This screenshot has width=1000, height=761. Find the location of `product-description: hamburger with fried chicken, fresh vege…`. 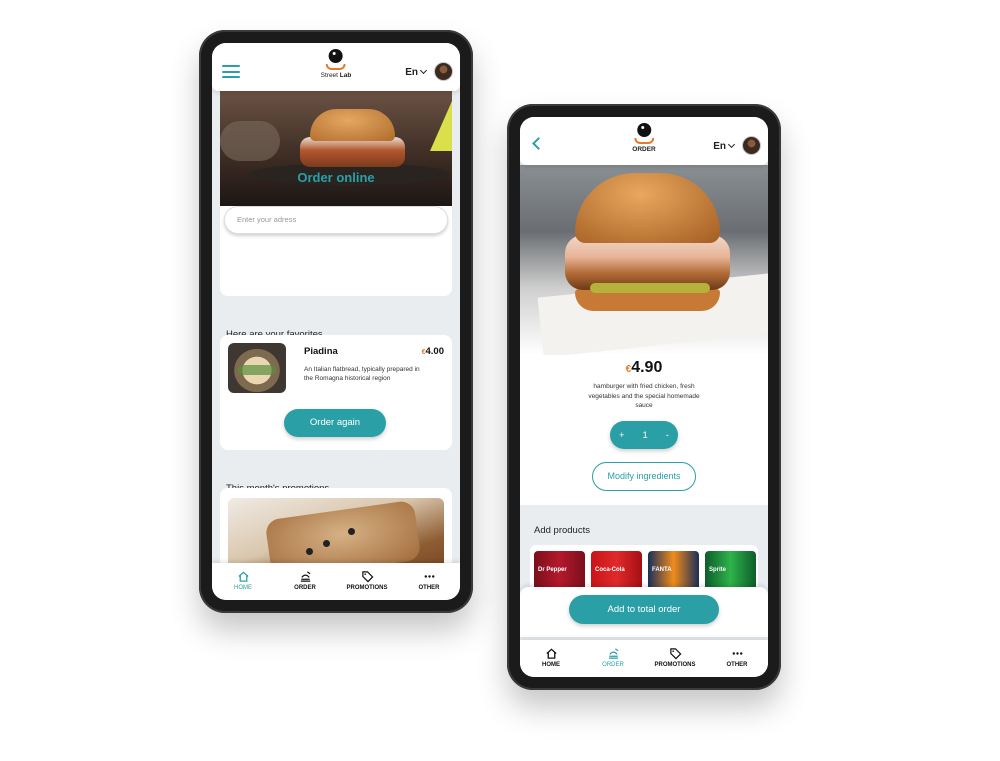

product-description: hamburger with fried chicken, fresh vege… is located at coordinates (644, 396).